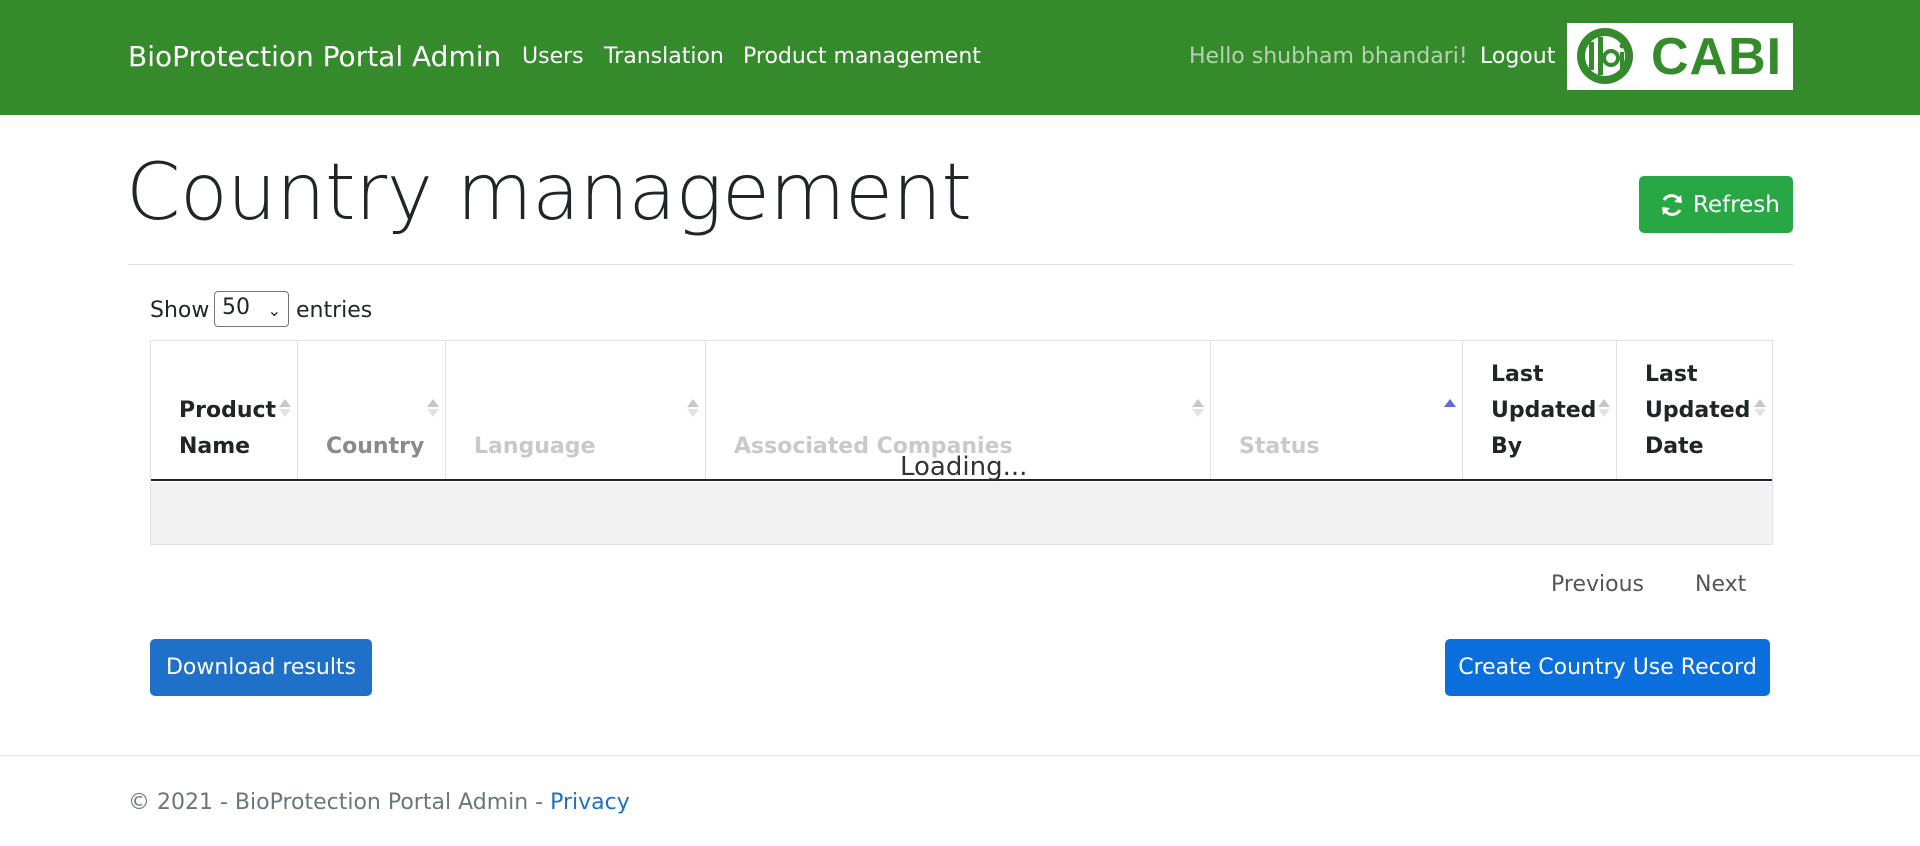 The width and height of the screenshot is (1920, 846). I want to click on column-label: Last Updated By, so click(1544, 410).